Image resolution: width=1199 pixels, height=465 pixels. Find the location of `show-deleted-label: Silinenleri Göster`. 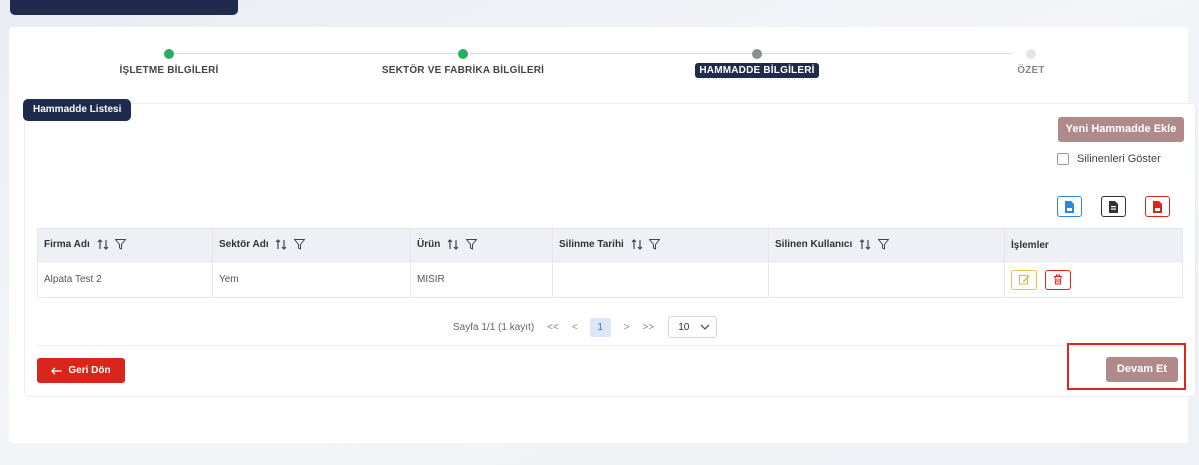

show-deleted-label: Silinenleri Göster is located at coordinates (1119, 159).